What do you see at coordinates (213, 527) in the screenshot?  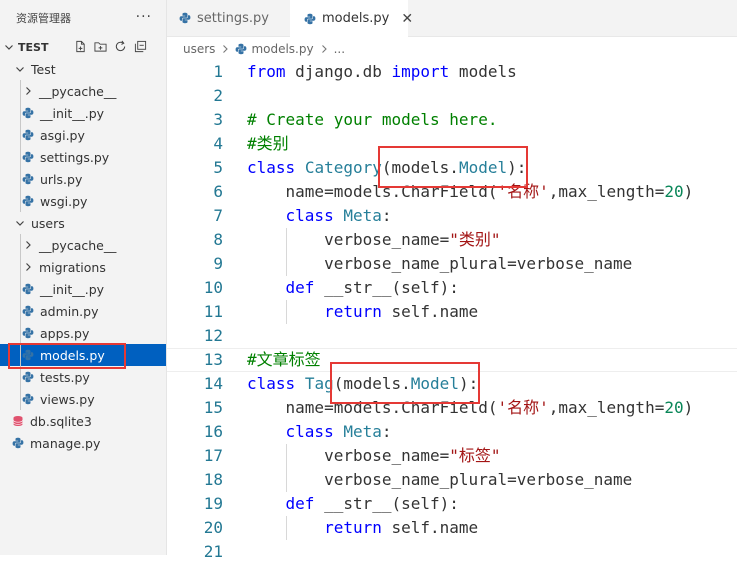 I see `line-number: 20` at bounding box center [213, 527].